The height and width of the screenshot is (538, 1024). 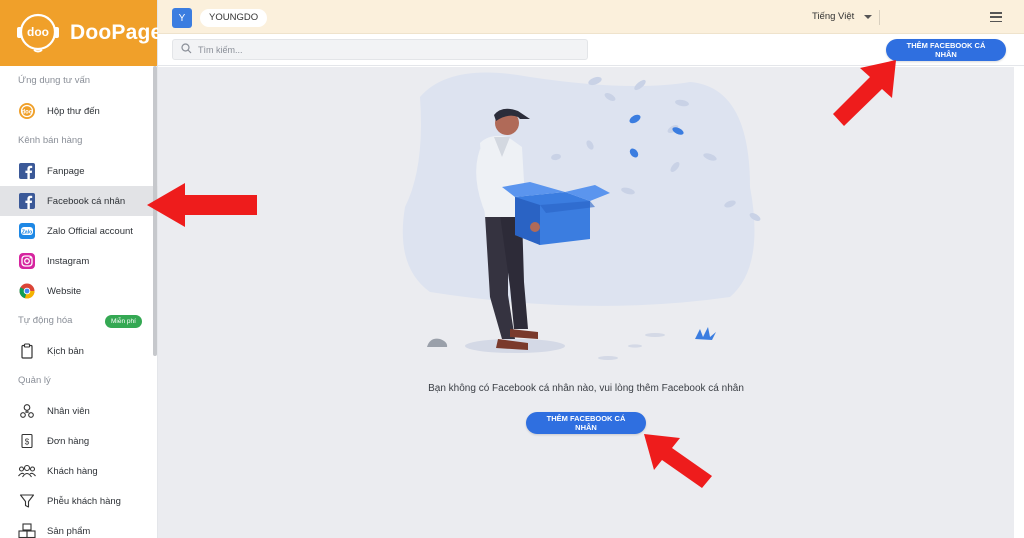 I want to click on funnel-icon, so click(x=27, y=501).